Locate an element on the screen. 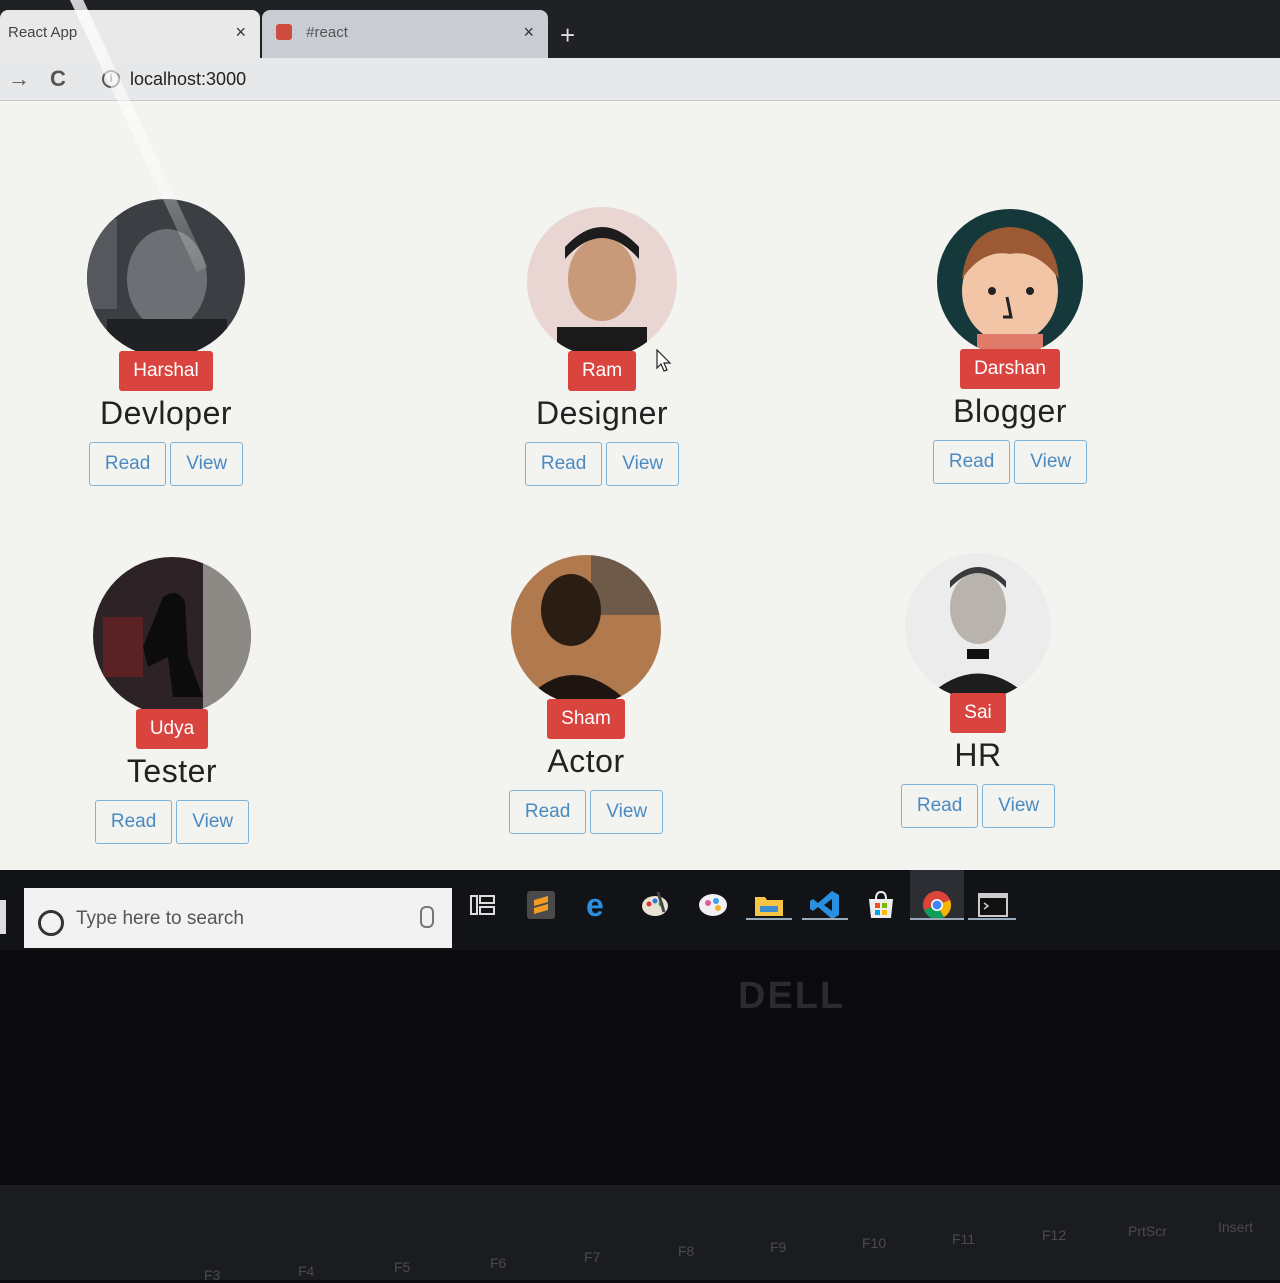  key-insert: Insert is located at coordinates (1236, 1227).